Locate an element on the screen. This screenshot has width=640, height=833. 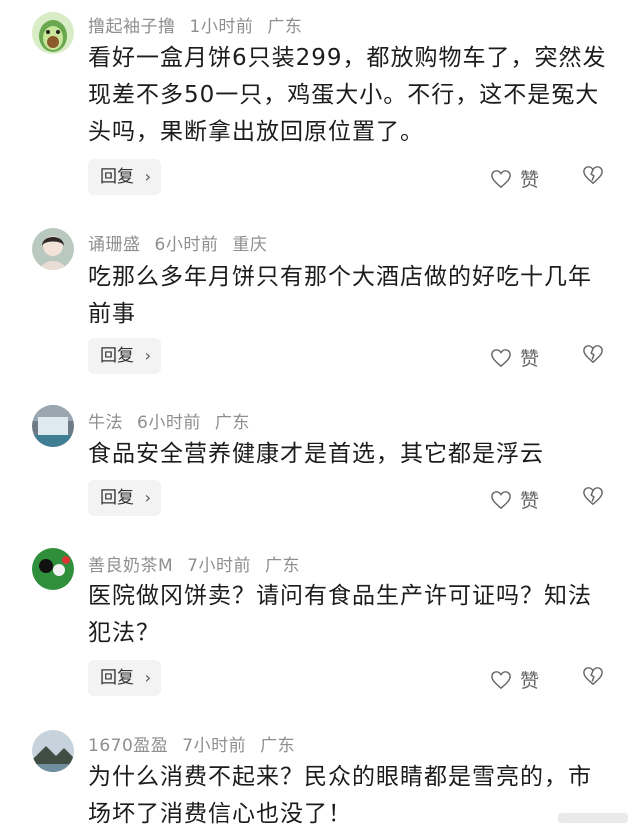
comment-location: 重庆 is located at coordinates (250, 245).